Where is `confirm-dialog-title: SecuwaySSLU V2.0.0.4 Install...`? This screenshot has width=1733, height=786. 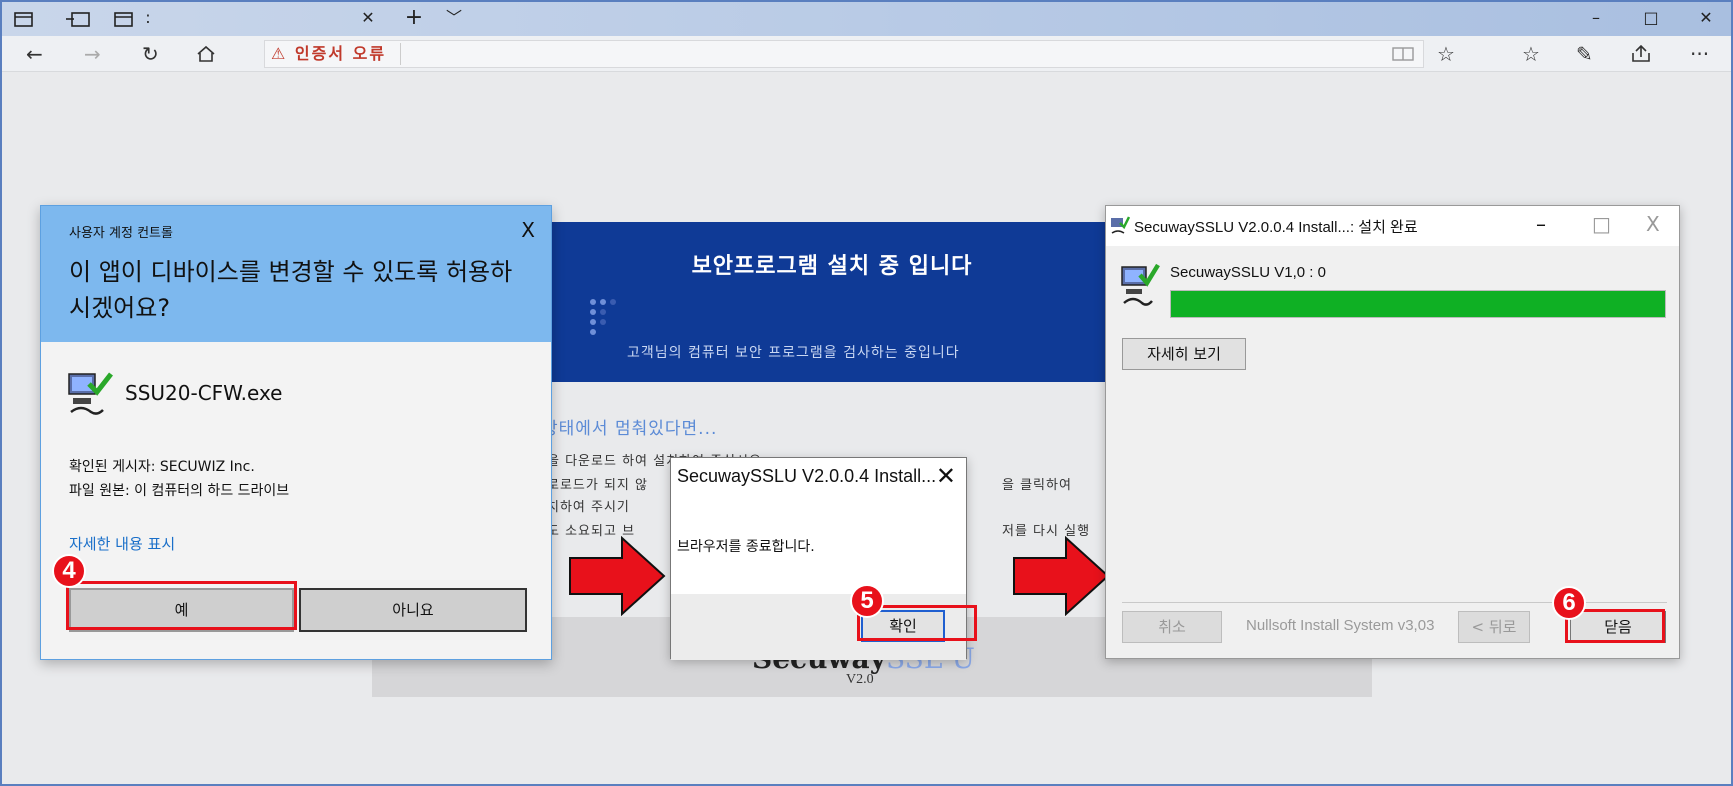
confirm-dialog-title: SecuwaySSLU V2.0.0.4 Install... is located at coordinates (807, 476).